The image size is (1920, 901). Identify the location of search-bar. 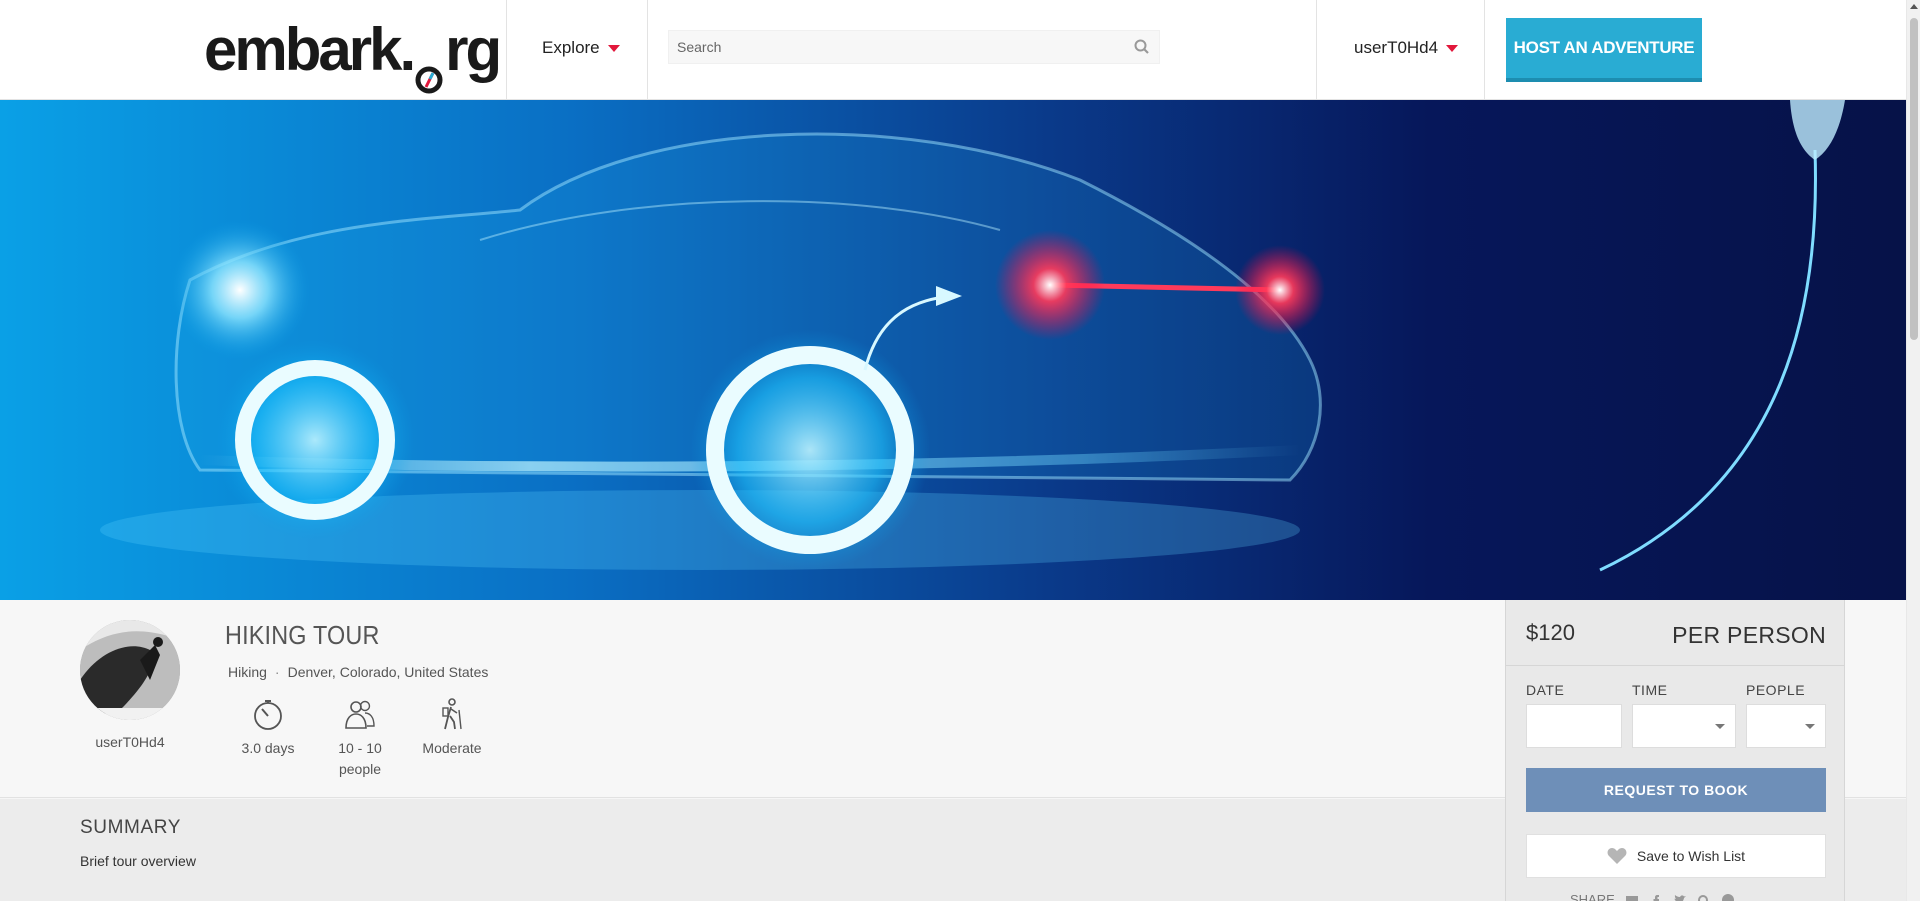
(914, 47).